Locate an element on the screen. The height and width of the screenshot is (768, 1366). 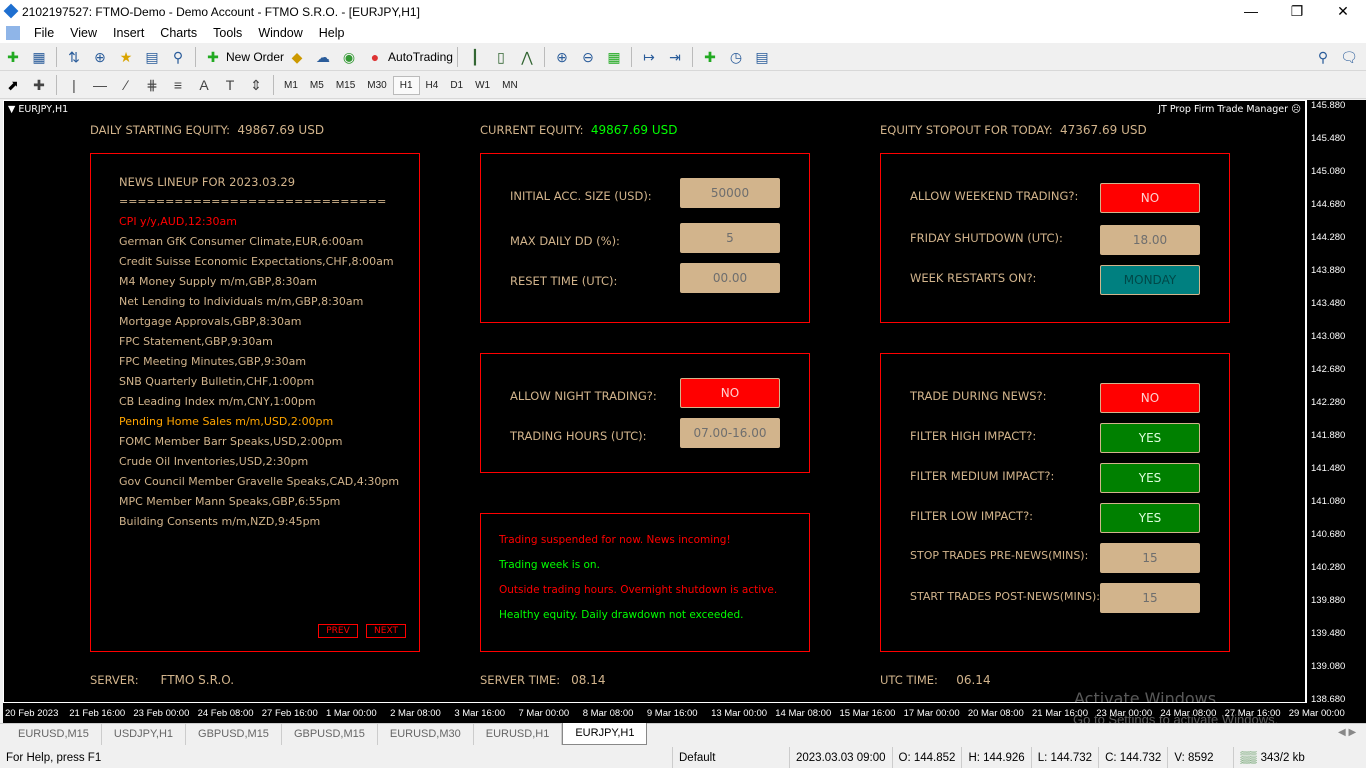
timeframe-w1: W1 is located at coordinates (482, 85).